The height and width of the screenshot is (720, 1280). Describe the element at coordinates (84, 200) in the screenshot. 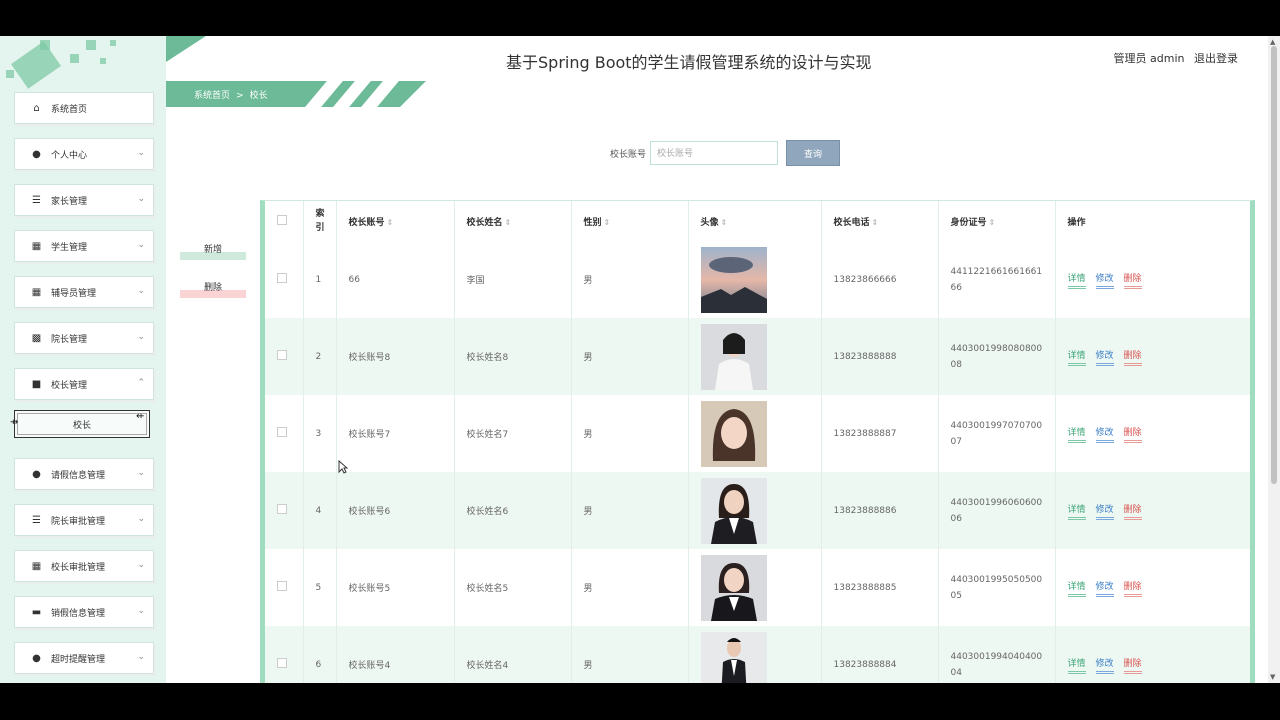

I see `sidebar-item: ☰ 家长管理 ⌄` at that location.